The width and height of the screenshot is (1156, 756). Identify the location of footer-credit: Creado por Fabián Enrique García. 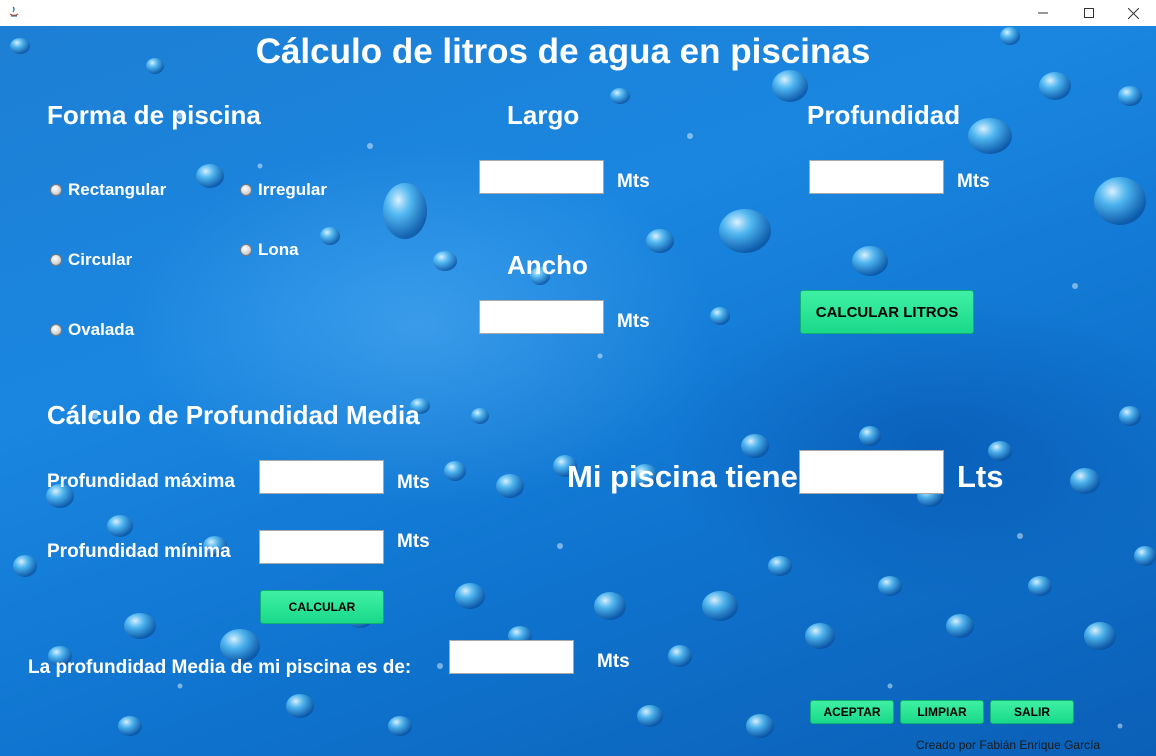
(1008, 745).